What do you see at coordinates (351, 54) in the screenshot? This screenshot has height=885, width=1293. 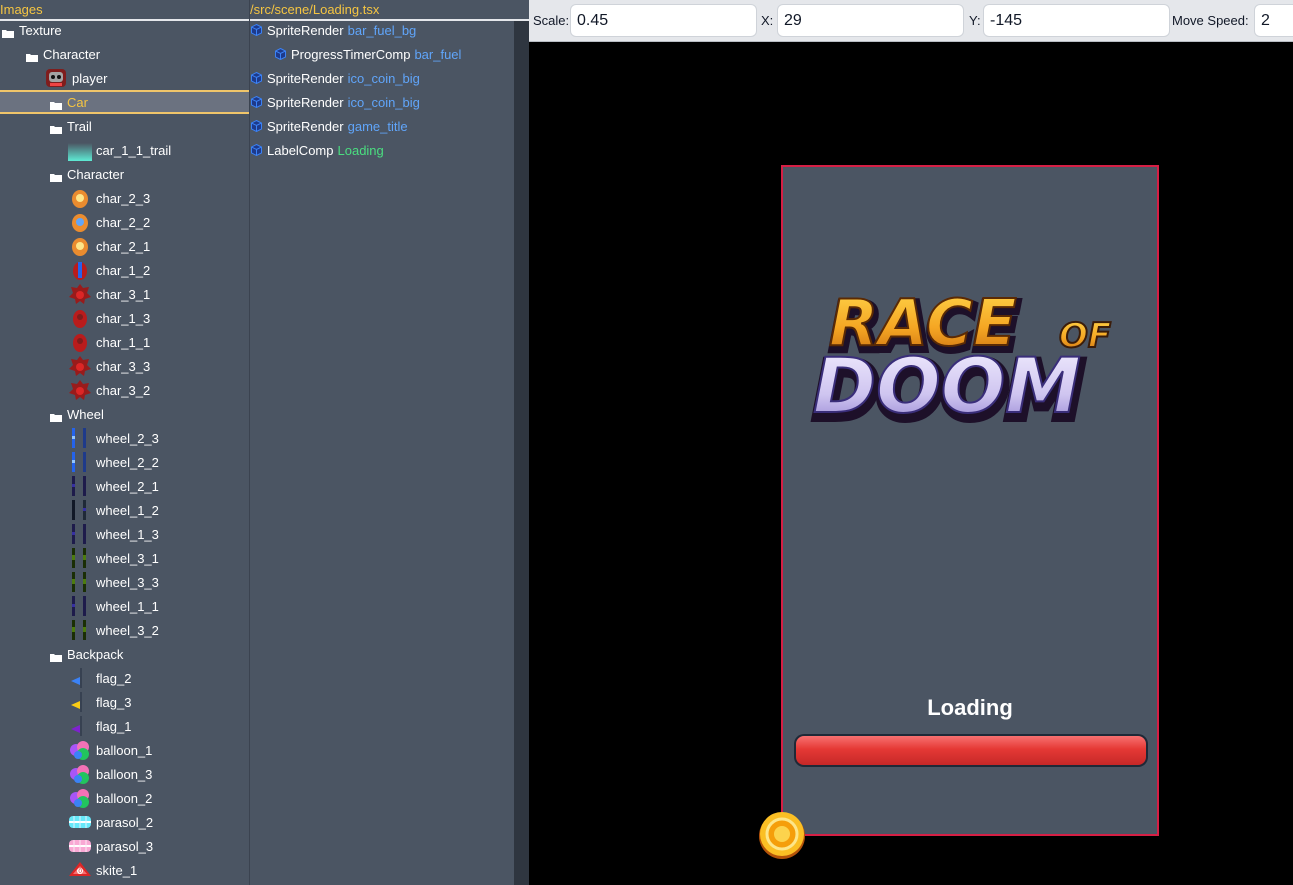 I see `component-type: ProgressTimerComp` at bounding box center [351, 54].